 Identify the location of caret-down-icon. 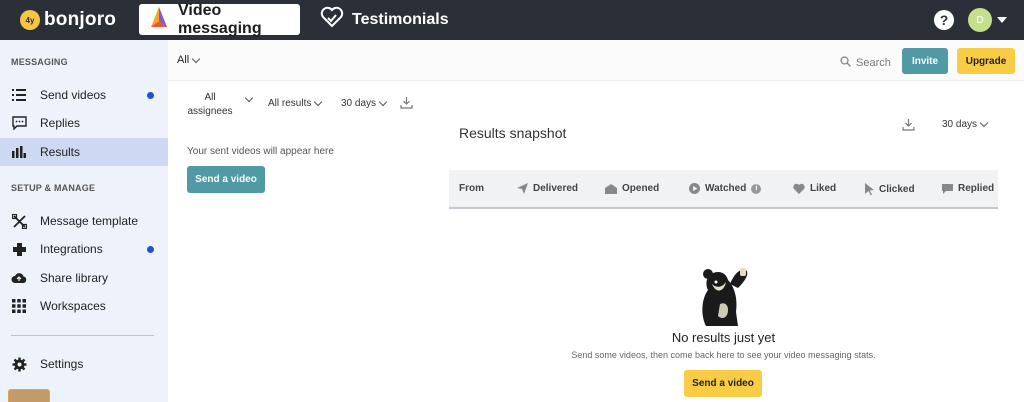
(1002, 20).